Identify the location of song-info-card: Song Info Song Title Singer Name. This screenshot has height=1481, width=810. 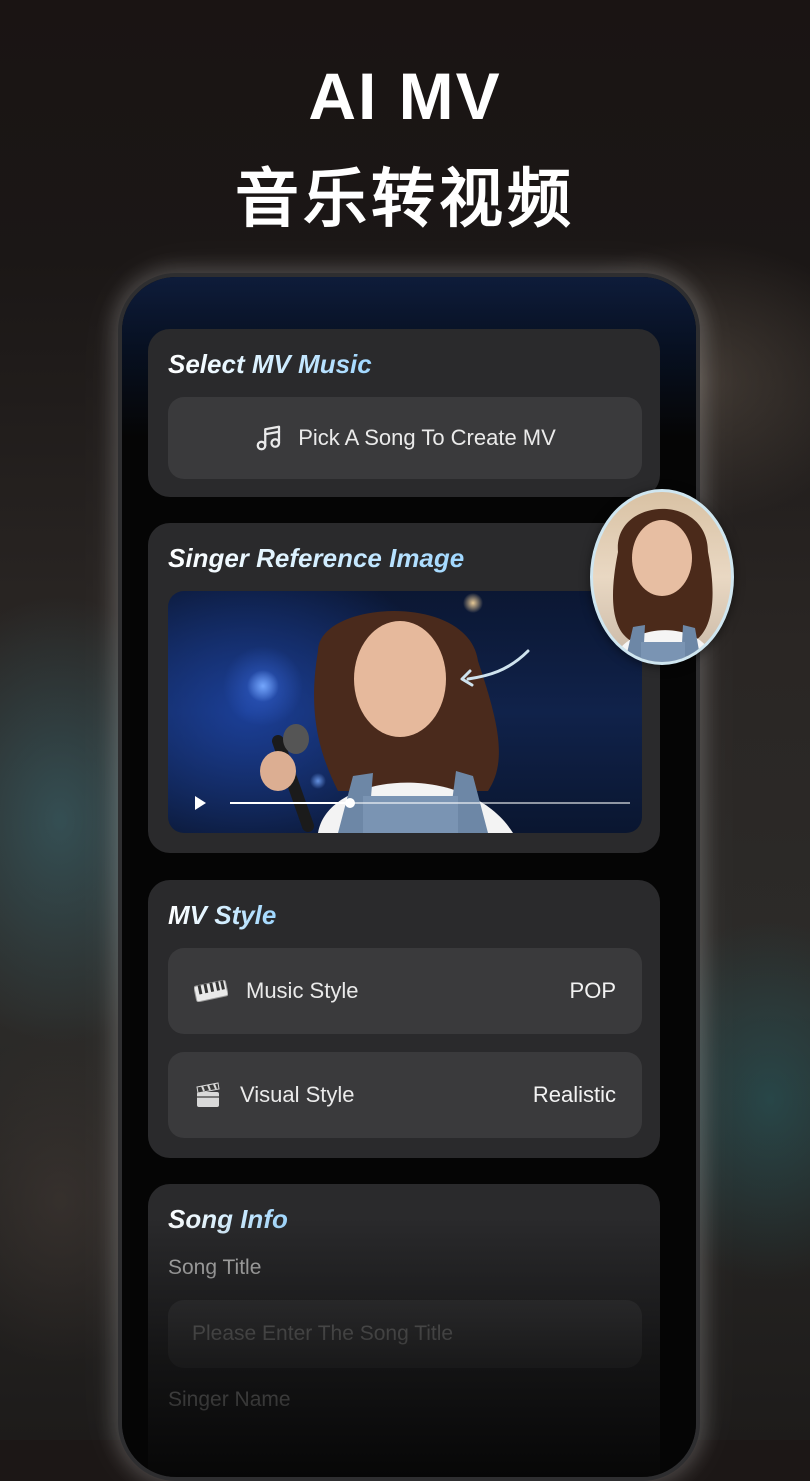
(404, 1330).